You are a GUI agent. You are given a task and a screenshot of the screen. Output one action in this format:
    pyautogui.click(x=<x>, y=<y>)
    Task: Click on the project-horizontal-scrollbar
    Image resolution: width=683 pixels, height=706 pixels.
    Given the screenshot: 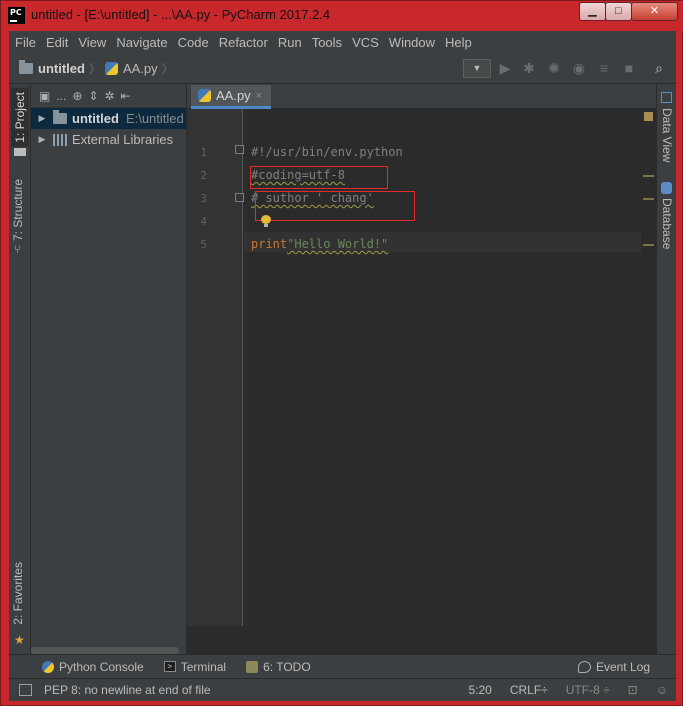 What is the action you would take?
    pyautogui.click(x=105, y=650)
    